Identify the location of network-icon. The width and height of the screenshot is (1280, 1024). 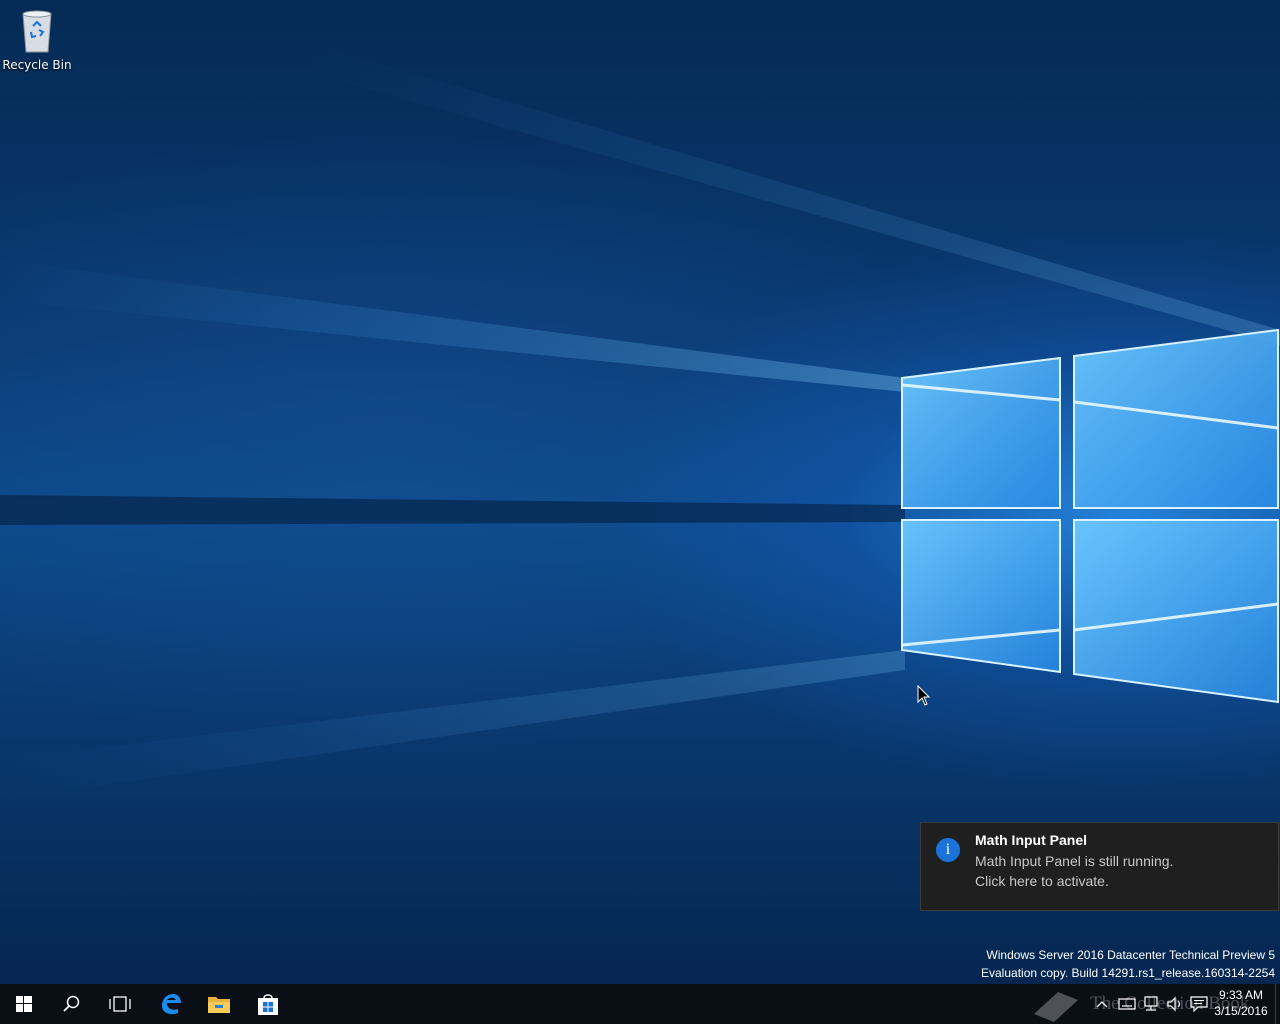
(1151, 1003).